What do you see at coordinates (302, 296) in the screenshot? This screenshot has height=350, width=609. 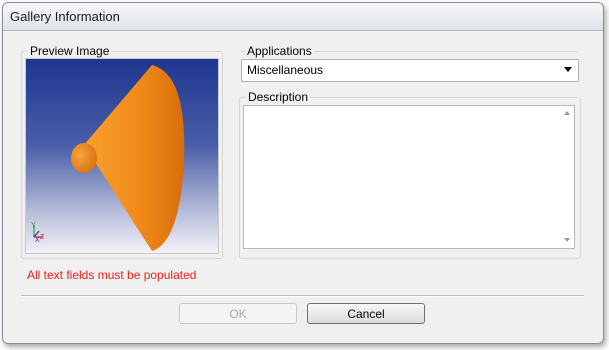 I see `separator` at bounding box center [302, 296].